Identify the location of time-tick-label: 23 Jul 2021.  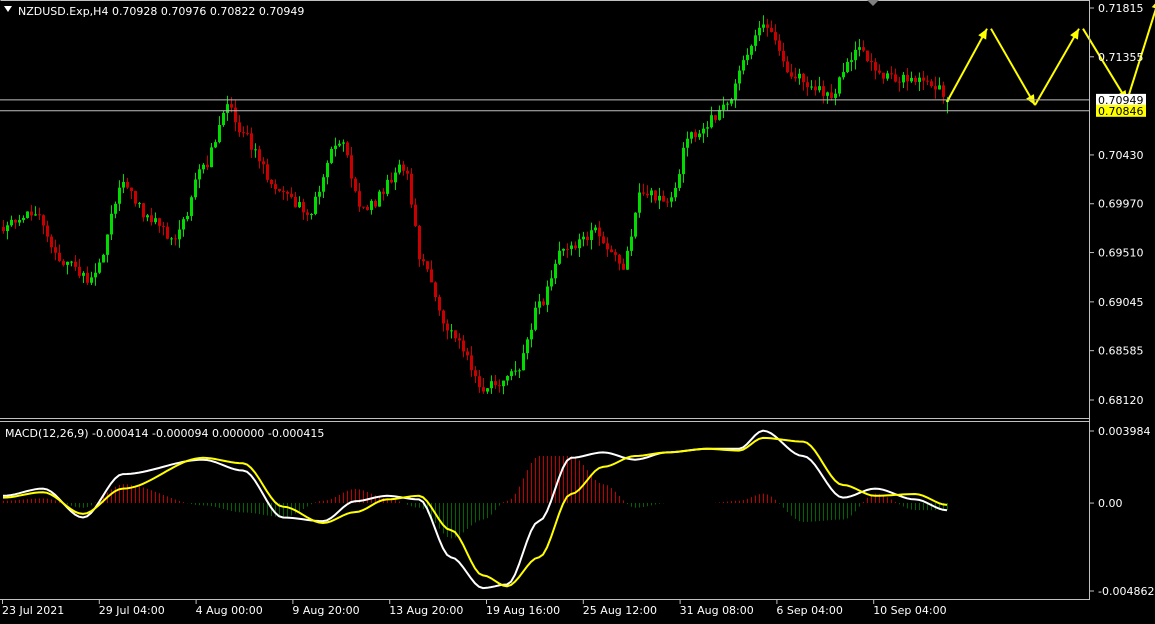
(33, 610).